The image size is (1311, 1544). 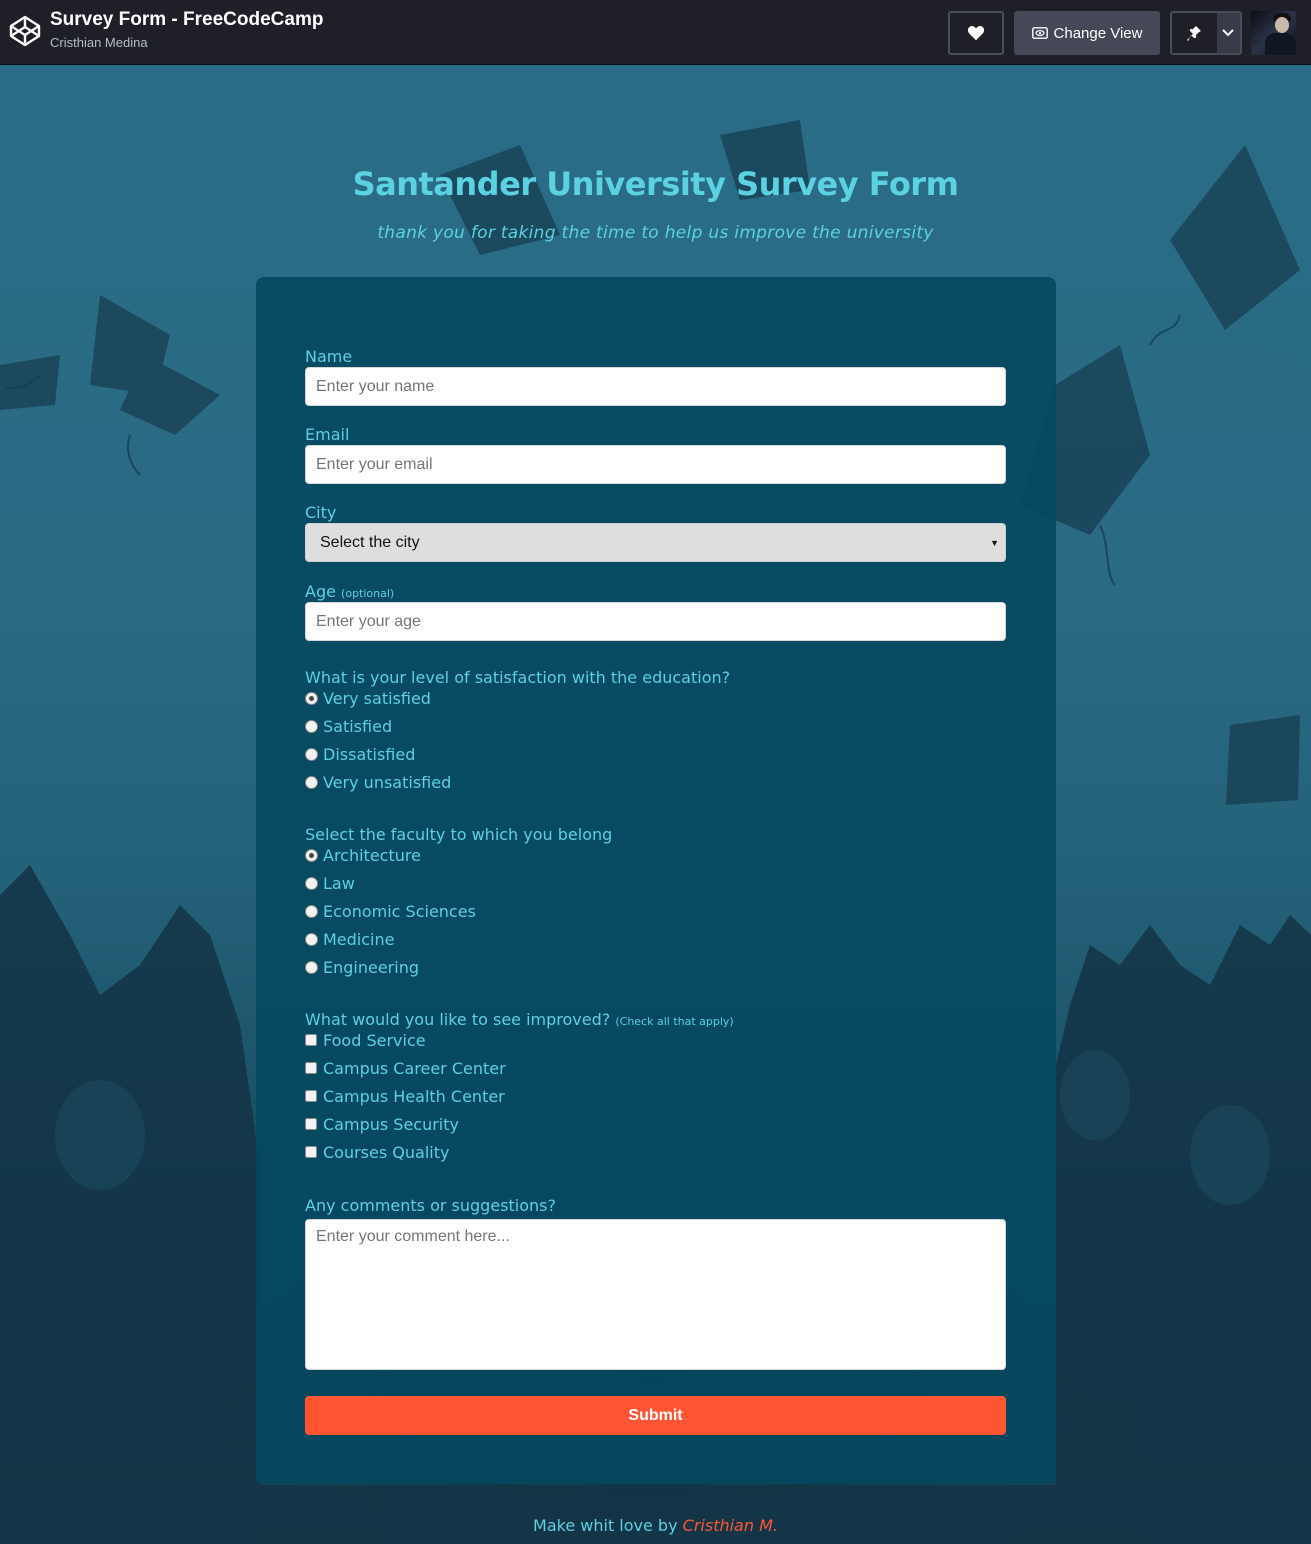 I want to click on satisfaction-option: Very satisfied, so click(x=368, y=698).